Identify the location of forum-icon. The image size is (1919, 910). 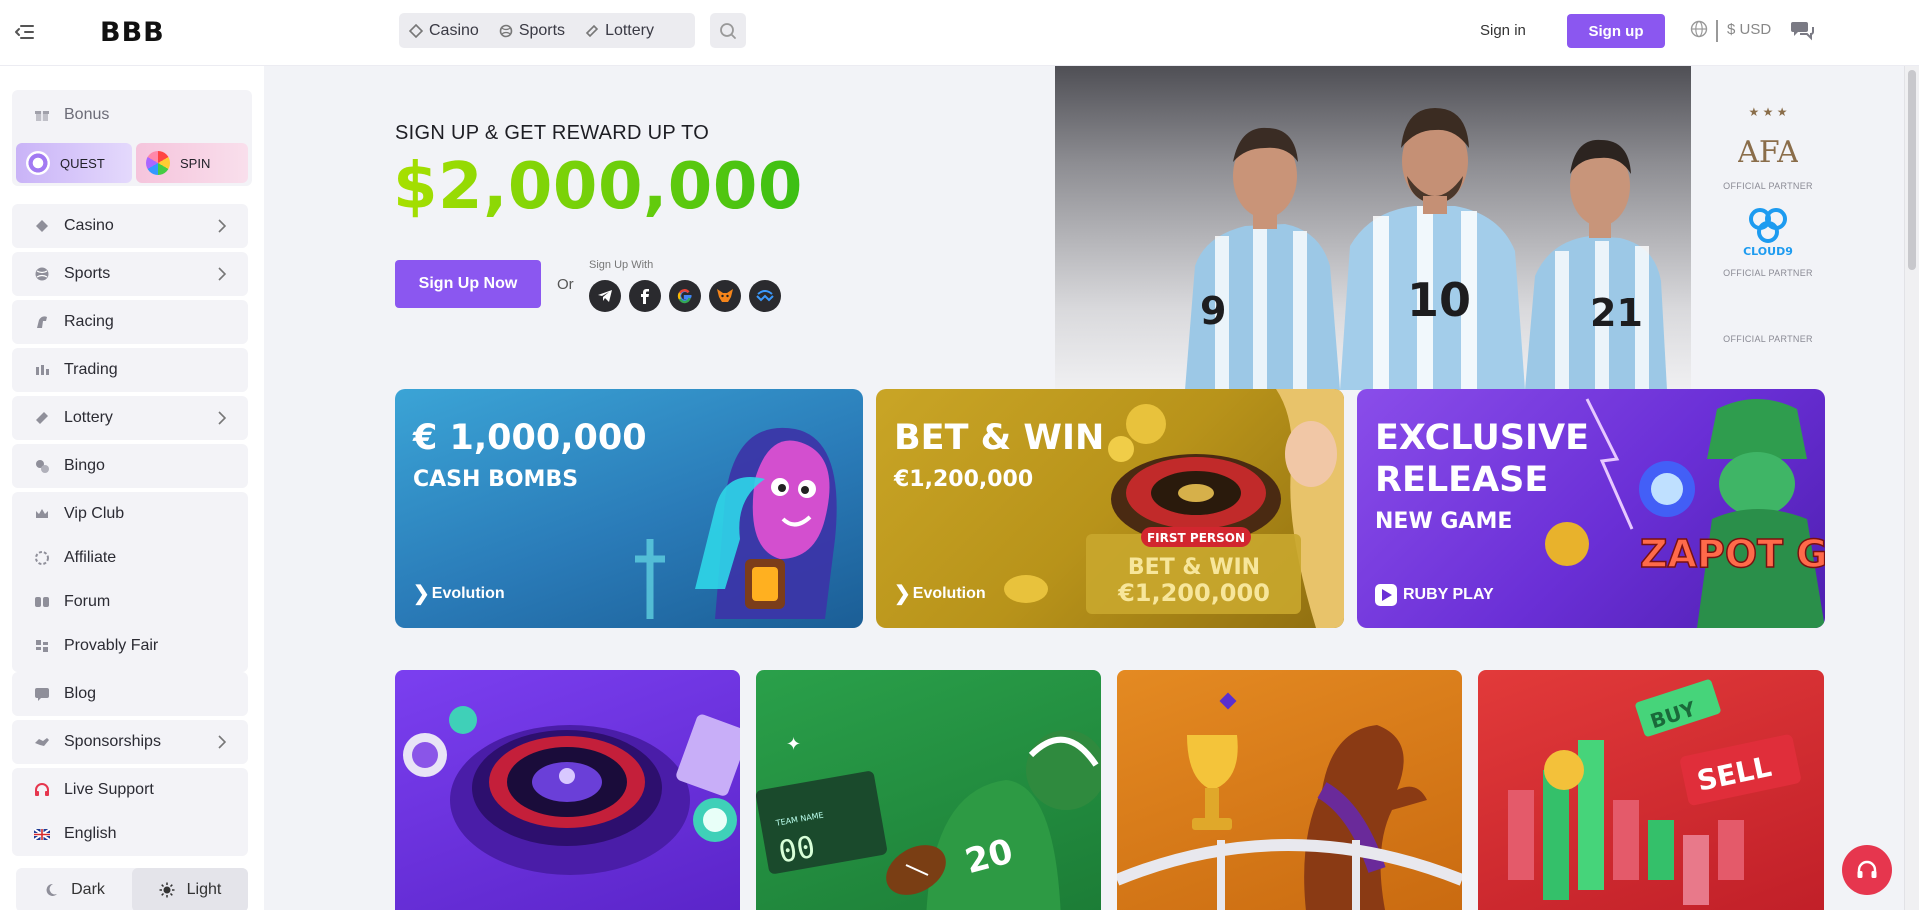
(42, 602).